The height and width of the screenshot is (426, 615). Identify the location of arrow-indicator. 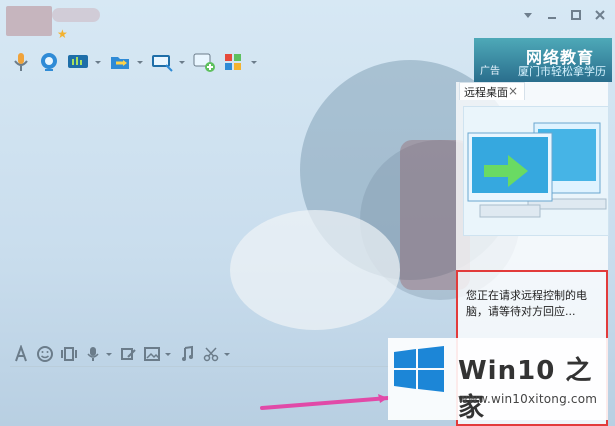
(331, 403).